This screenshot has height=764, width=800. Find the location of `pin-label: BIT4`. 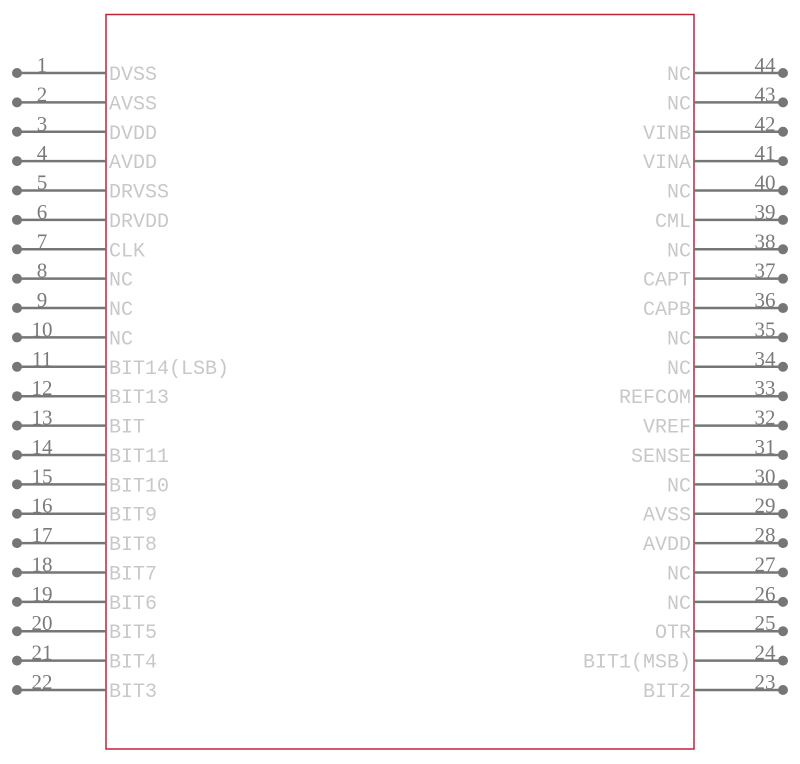

pin-label: BIT4 is located at coordinates (133, 663).